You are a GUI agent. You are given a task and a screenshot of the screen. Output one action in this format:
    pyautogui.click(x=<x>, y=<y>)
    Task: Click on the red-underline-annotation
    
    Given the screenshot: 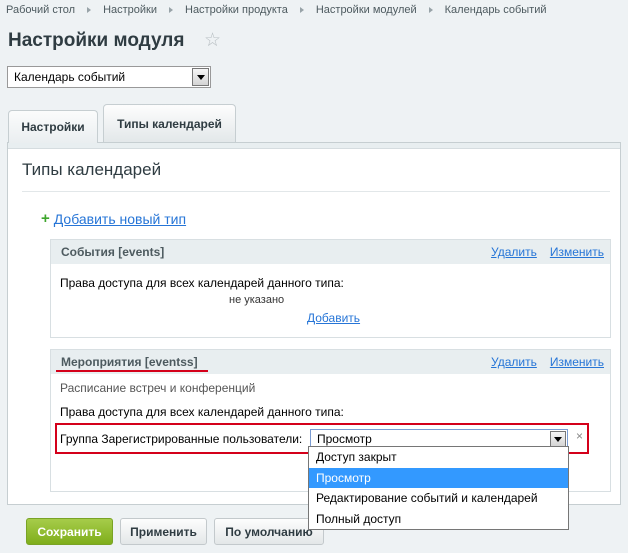 What is the action you would take?
    pyautogui.click(x=132, y=371)
    